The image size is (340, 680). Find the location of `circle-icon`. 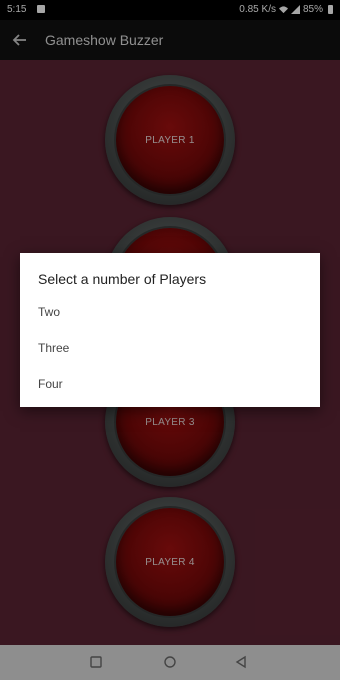

circle-icon is located at coordinates (170, 662).